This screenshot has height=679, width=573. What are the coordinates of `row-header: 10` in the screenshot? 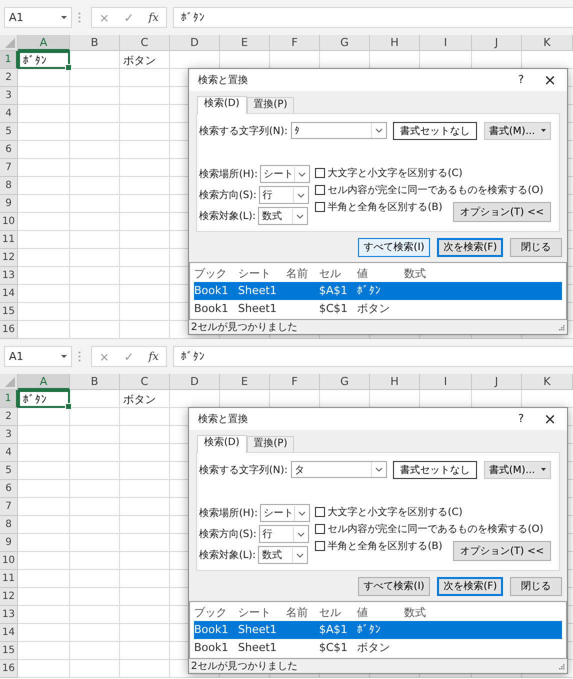 It's located at (9, 222).